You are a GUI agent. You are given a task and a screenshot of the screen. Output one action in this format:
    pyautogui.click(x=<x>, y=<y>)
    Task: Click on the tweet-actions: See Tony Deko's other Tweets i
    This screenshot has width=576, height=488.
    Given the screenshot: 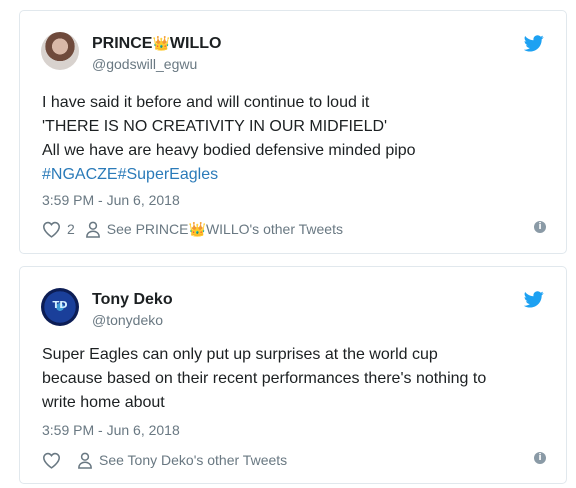 What is the action you would take?
    pyautogui.click(x=294, y=460)
    